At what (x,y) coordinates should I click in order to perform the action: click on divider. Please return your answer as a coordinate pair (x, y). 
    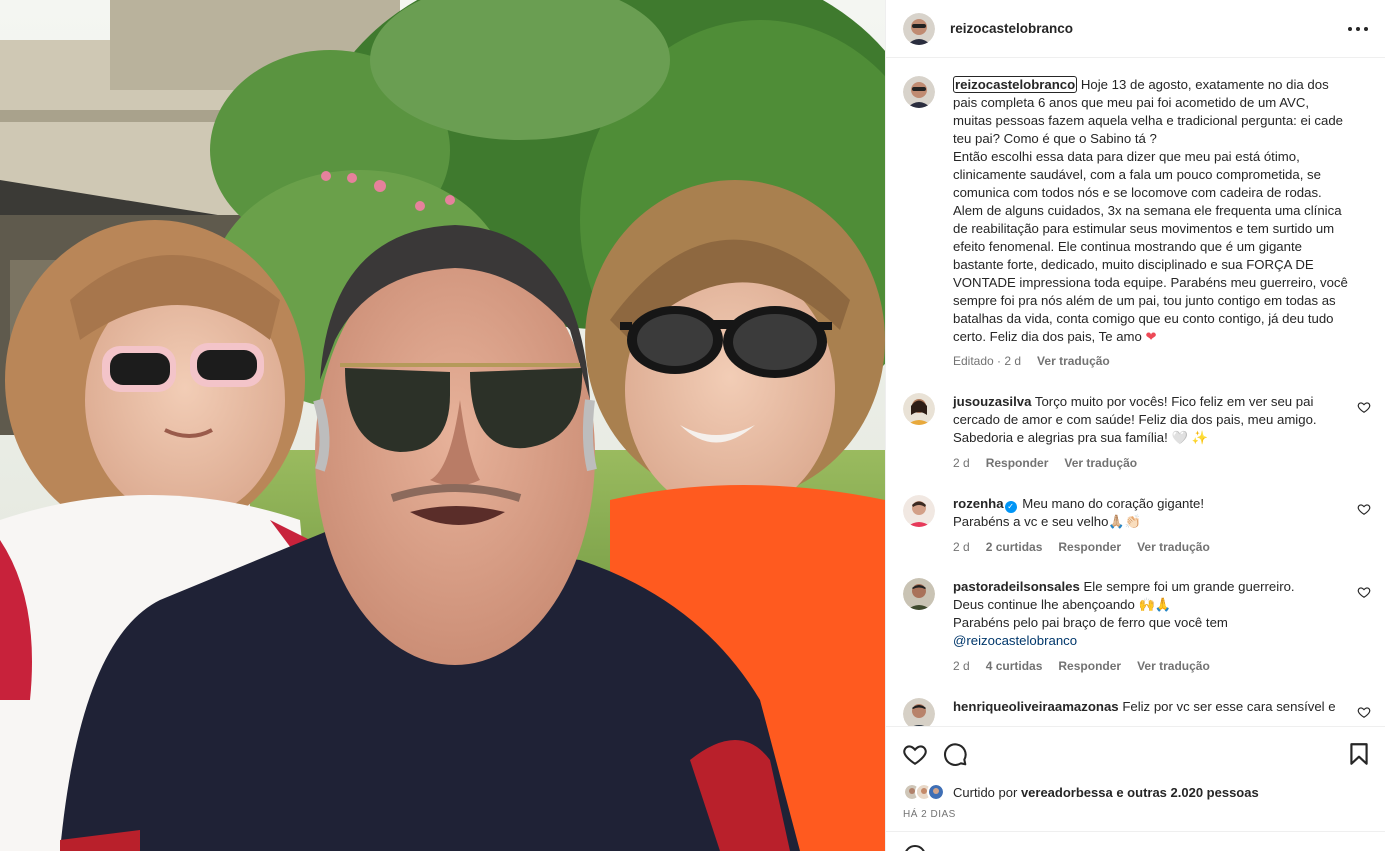
    Looking at the image, I should click on (1135, 831).